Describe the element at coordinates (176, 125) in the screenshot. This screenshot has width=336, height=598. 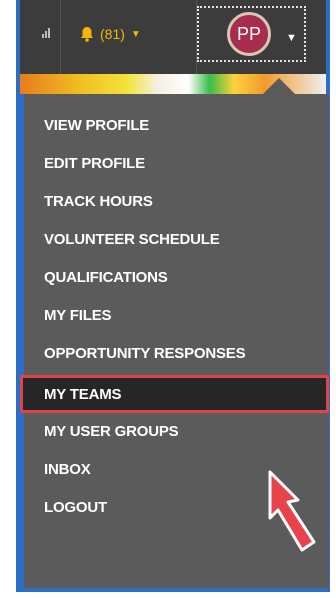
I see `menu-item-view-profile: VIEW PROFILE` at that location.